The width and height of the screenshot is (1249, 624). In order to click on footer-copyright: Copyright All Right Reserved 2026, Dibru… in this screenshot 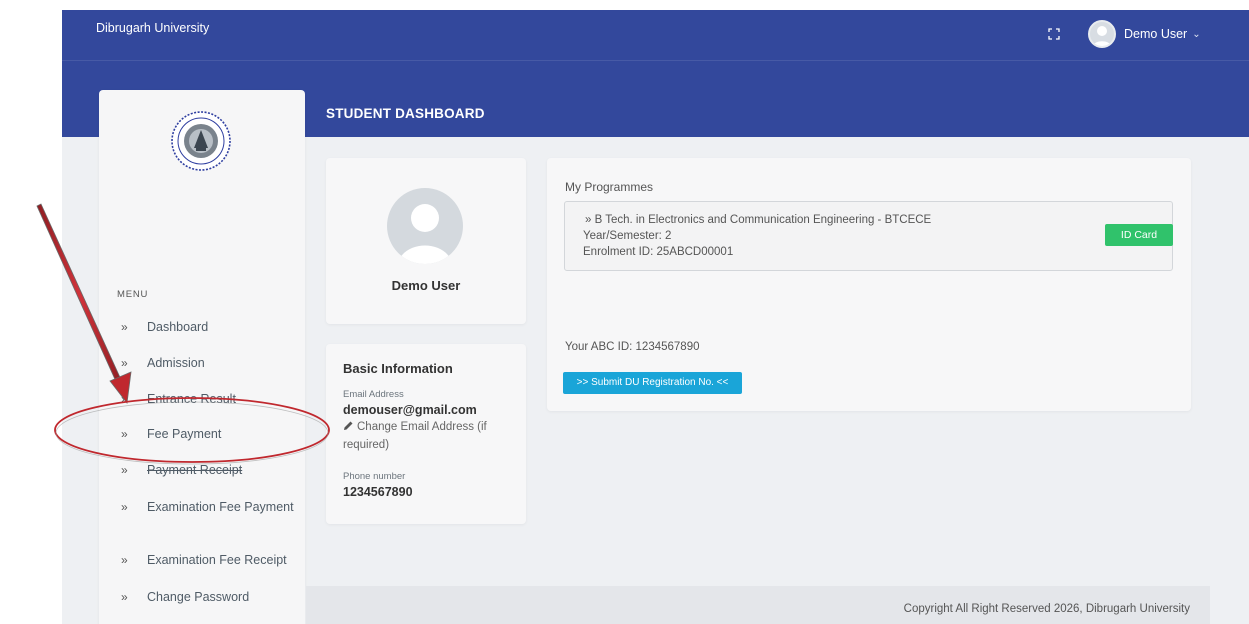, I will do `click(1046, 609)`.